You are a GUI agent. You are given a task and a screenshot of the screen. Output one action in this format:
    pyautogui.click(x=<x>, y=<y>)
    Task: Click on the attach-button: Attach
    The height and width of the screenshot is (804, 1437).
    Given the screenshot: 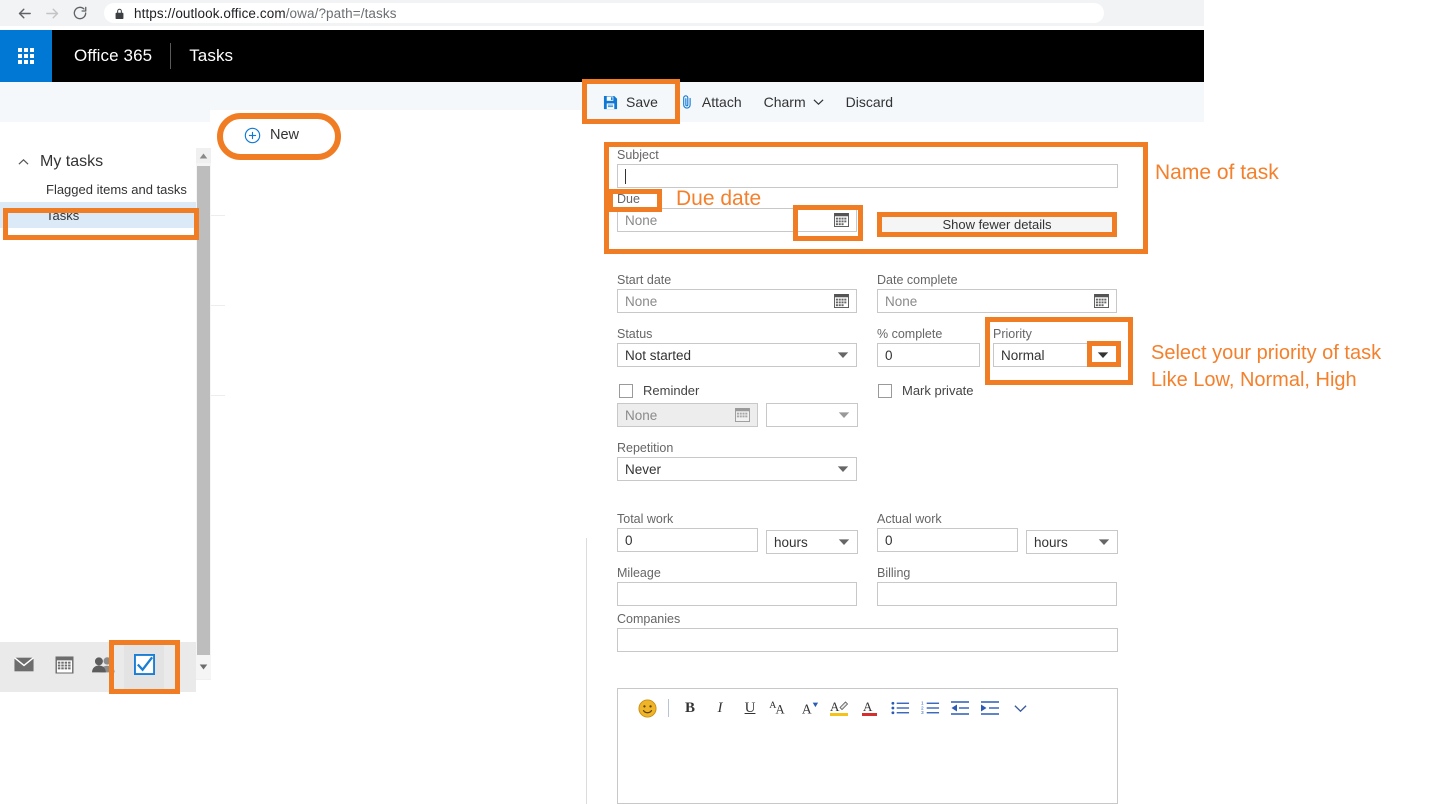 What is the action you would take?
    pyautogui.click(x=711, y=102)
    